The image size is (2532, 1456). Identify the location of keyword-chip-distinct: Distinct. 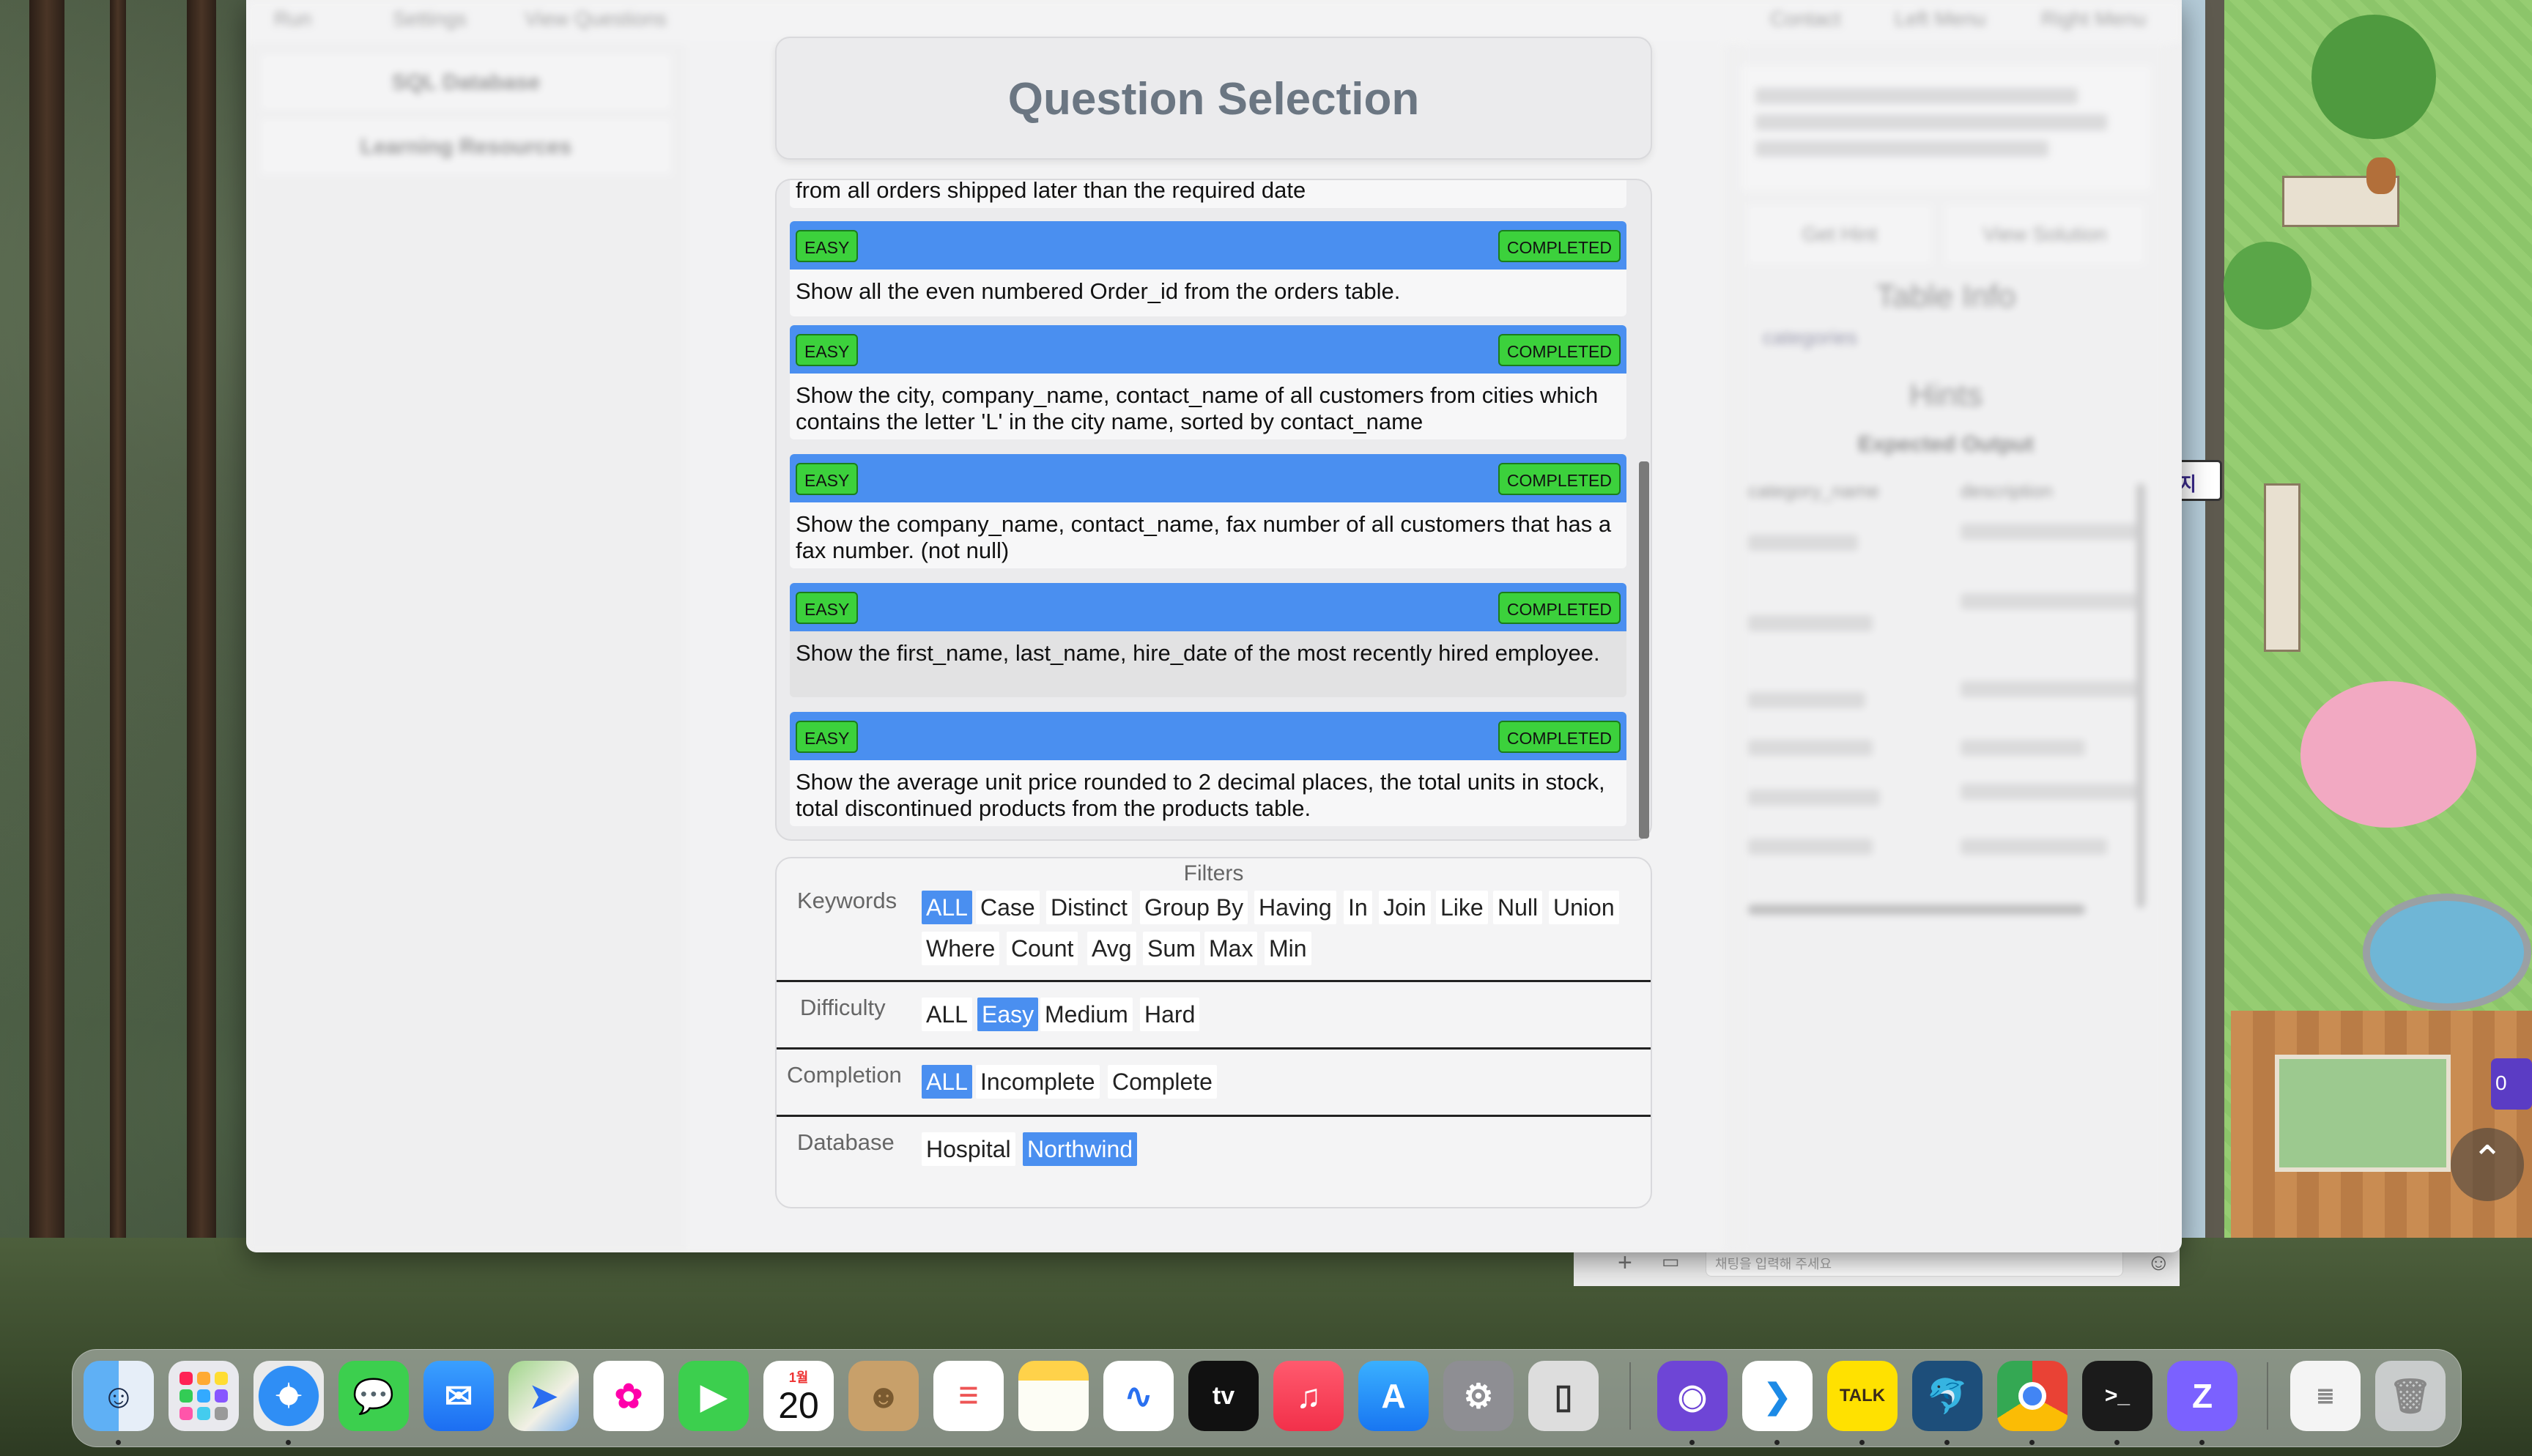
(1089, 908).